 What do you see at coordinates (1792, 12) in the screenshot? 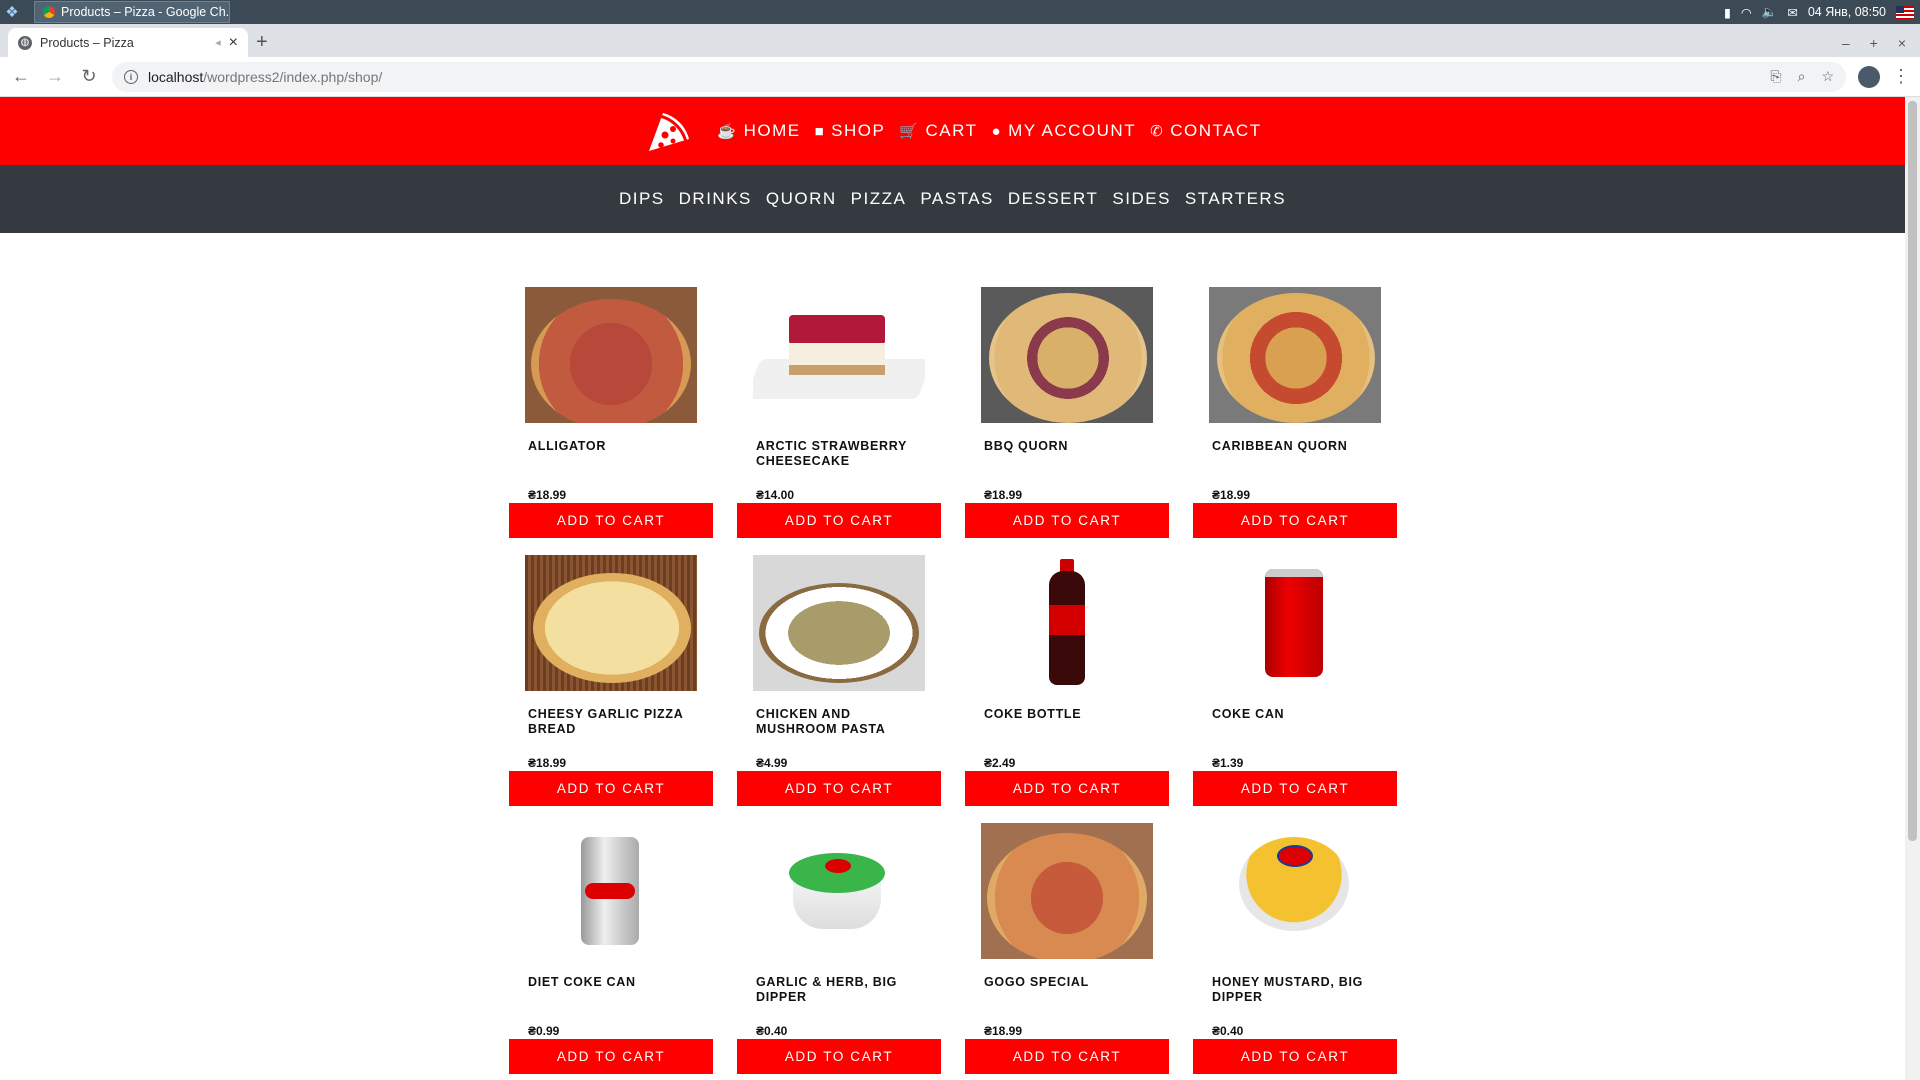
I see `mail-icon: ✉` at bounding box center [1792, 12].